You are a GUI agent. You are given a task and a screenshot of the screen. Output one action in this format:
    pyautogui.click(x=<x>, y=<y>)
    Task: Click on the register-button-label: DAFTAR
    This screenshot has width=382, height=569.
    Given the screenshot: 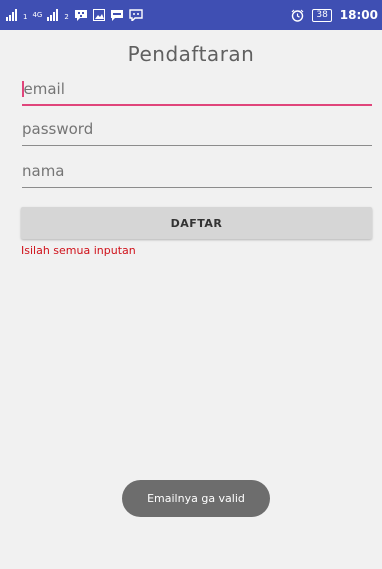 What is the action you would take?
    pyautogui.click(x=196, y=223)
    